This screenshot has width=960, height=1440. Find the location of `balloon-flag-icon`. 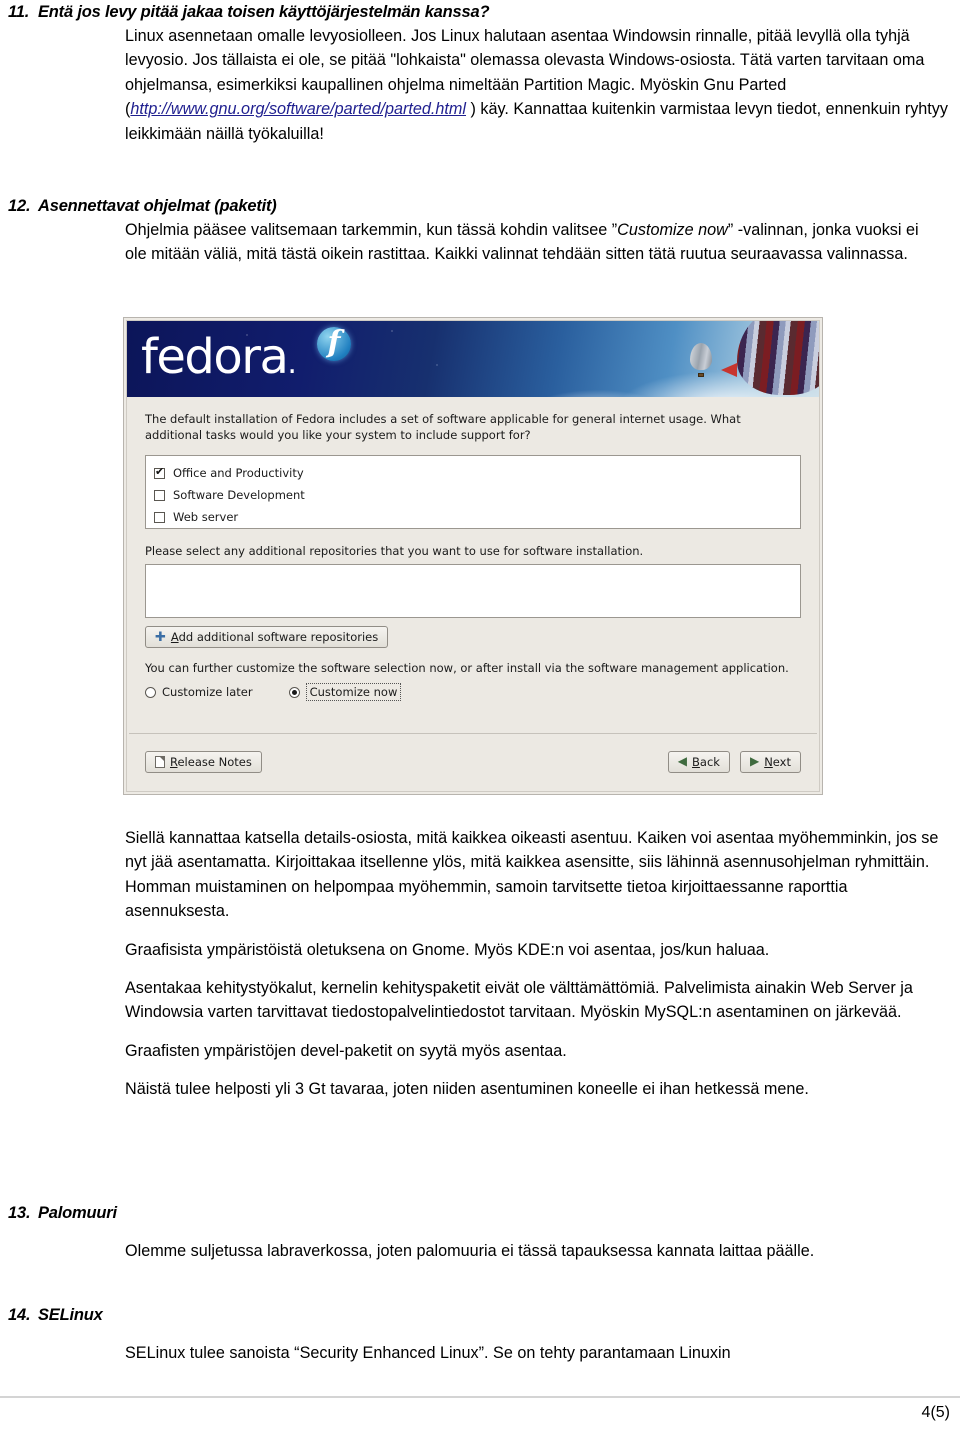

balloon-flag-icon is located at coordinates (729, 370).